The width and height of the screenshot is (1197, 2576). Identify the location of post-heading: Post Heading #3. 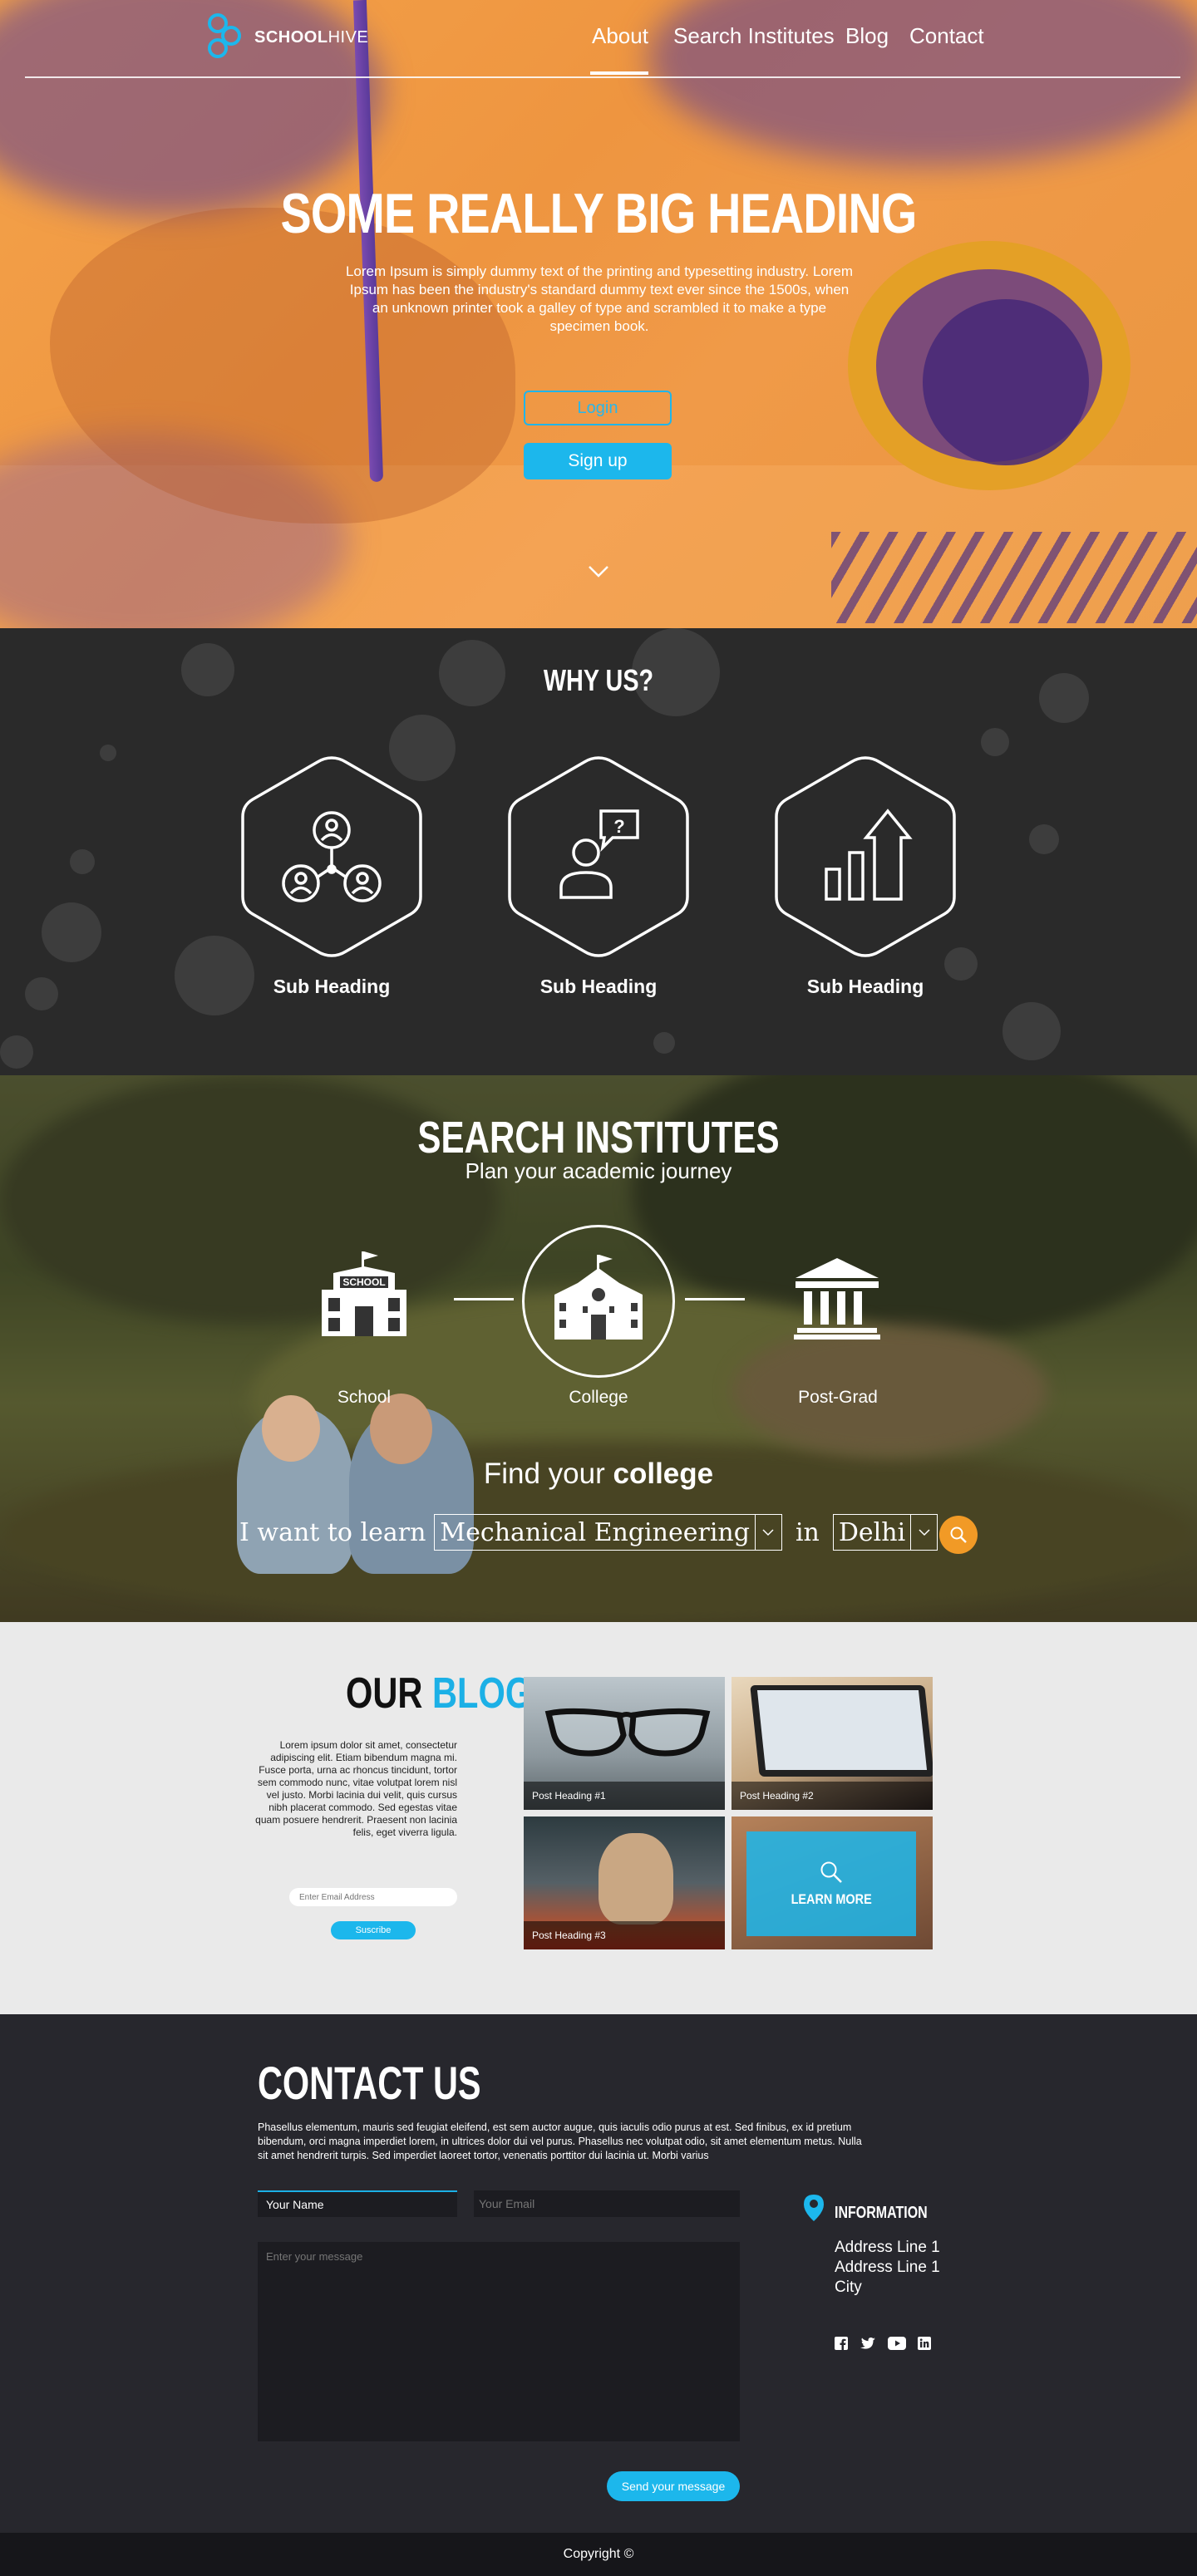
(624, 1935).